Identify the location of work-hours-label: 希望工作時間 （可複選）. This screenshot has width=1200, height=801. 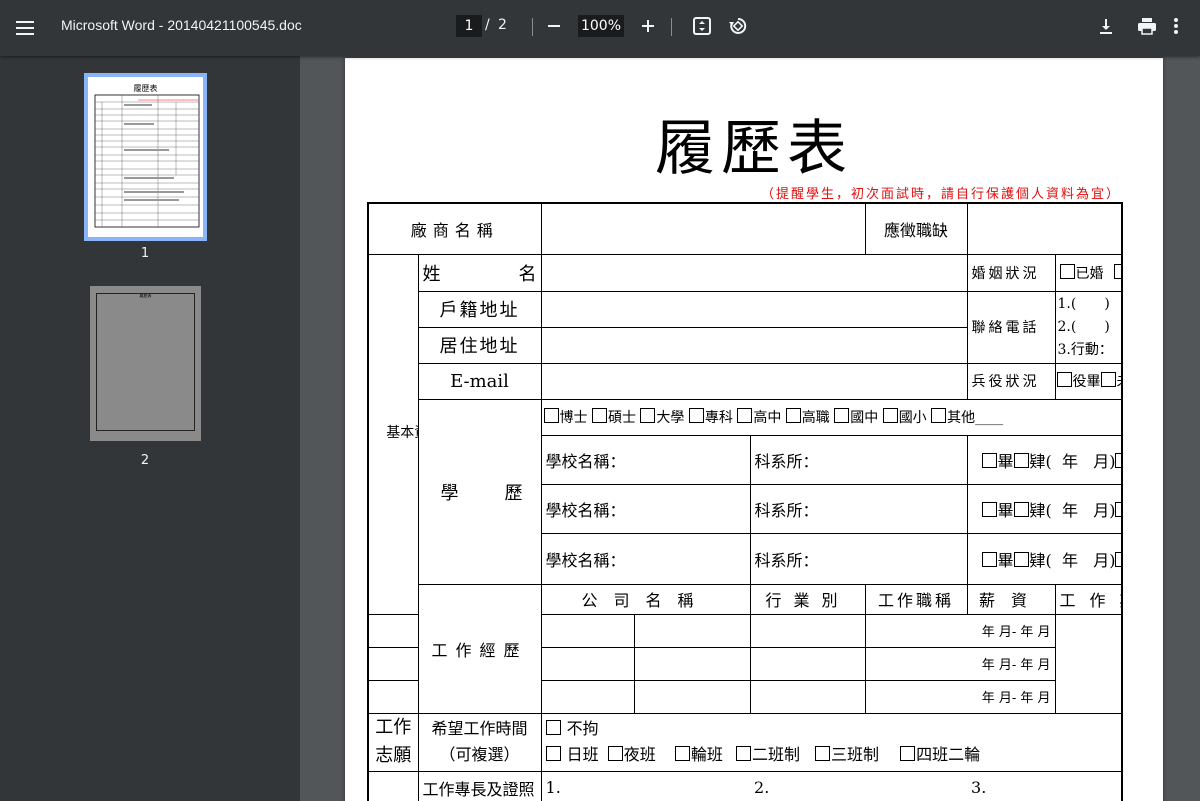
(479, 742).